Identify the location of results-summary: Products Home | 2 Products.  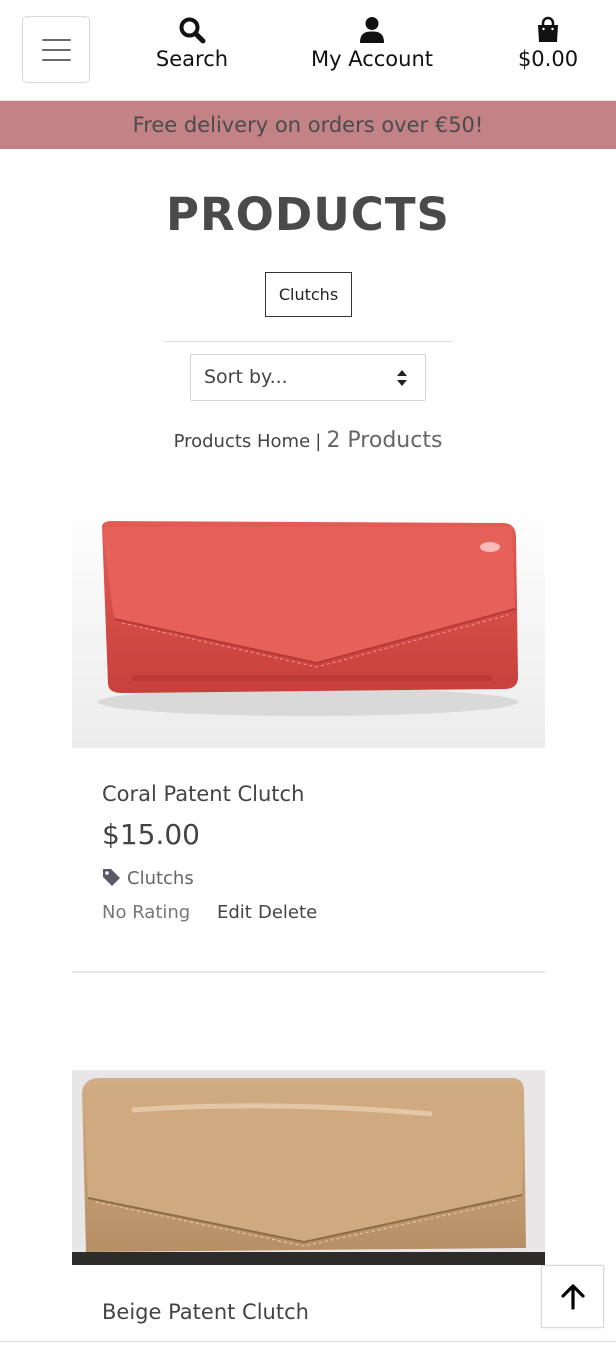
(308, 440).